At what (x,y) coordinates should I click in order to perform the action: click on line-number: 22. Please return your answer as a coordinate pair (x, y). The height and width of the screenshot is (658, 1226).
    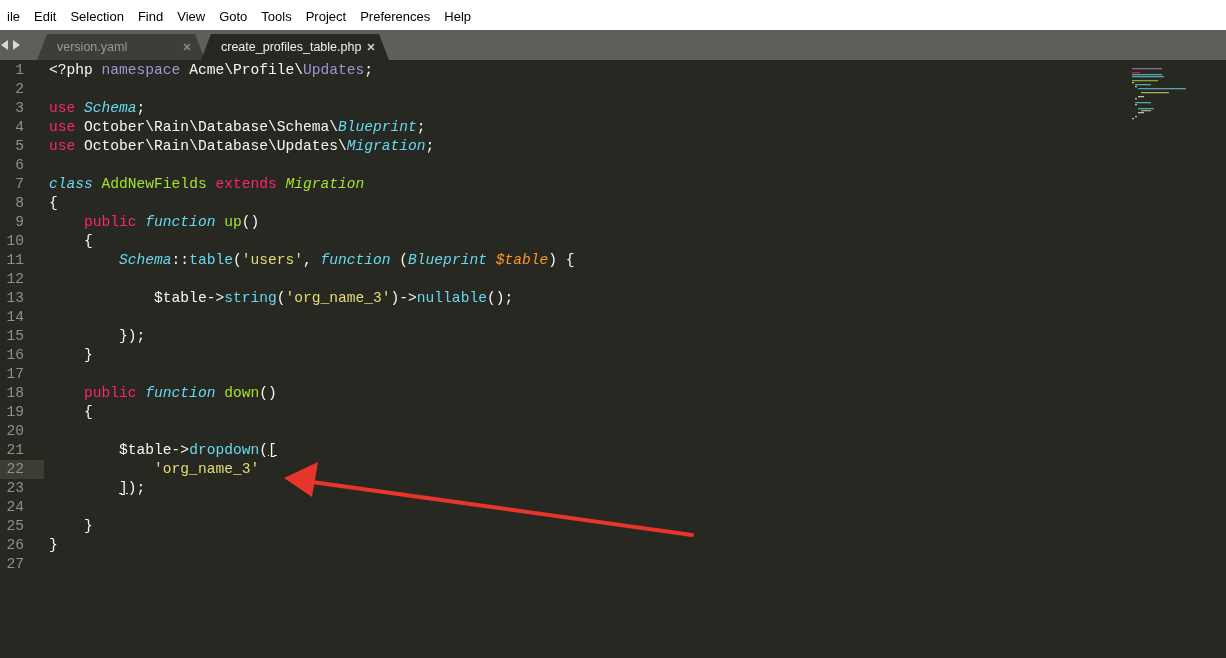
    Looking at the image, I should click on (22, 469).